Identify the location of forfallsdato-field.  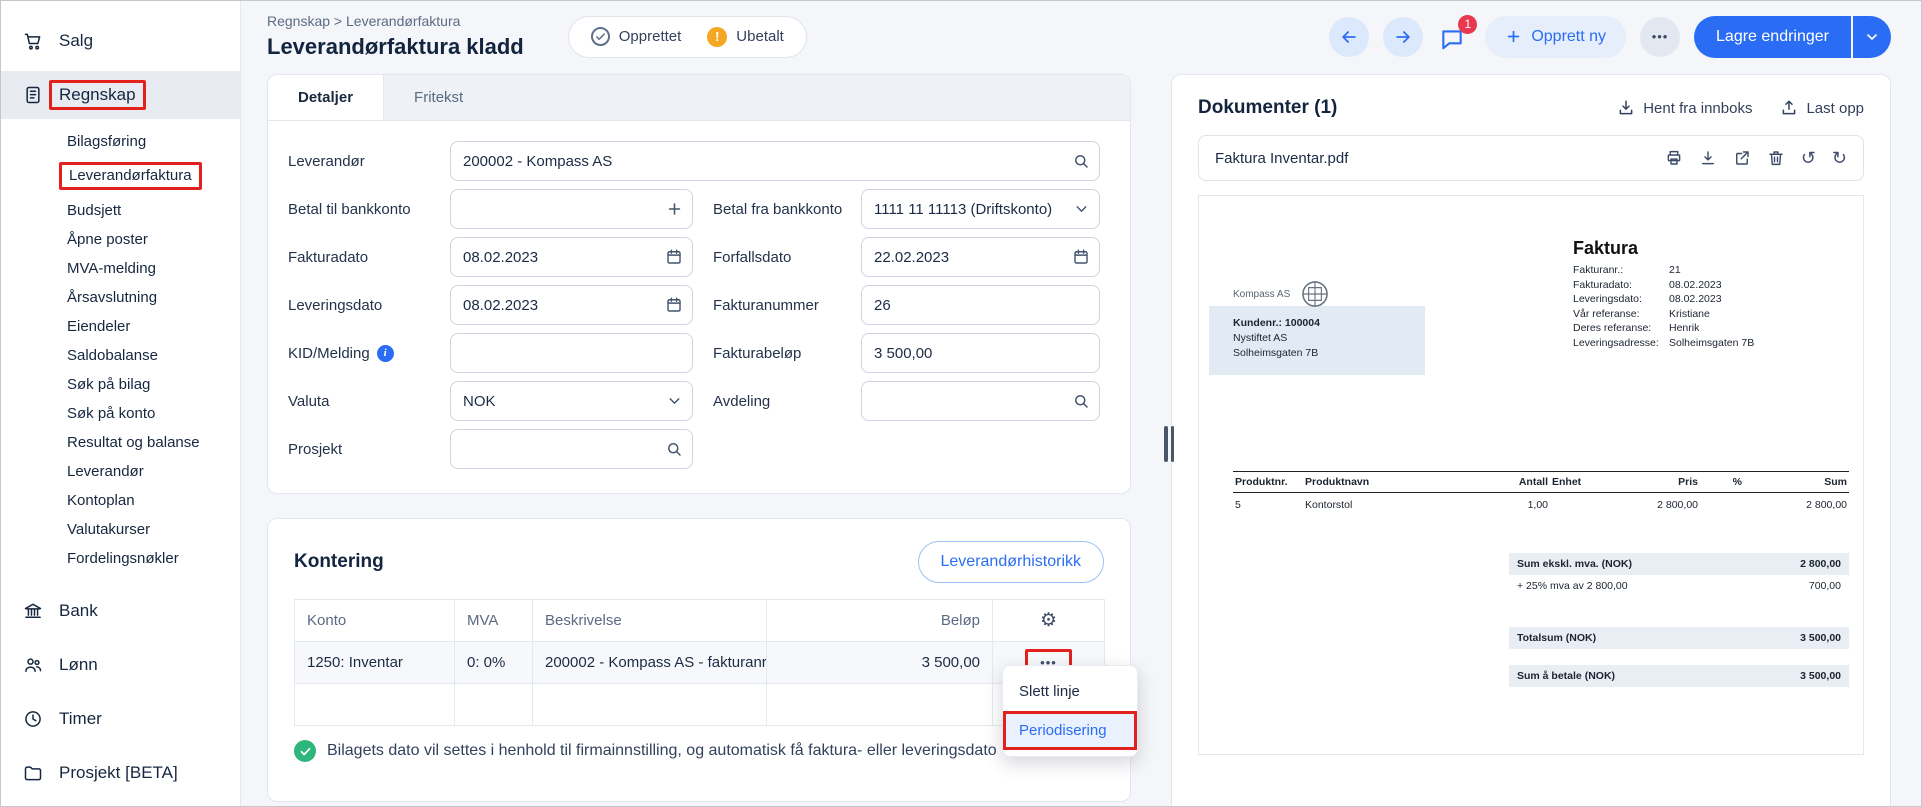
(980, 257).